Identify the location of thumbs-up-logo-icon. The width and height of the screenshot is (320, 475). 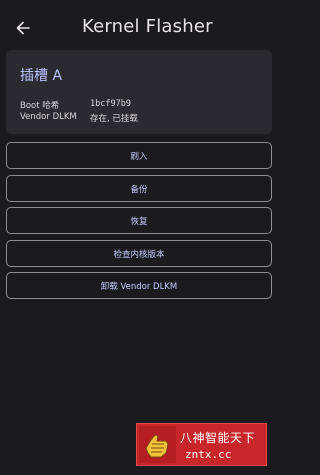
(157, 444).